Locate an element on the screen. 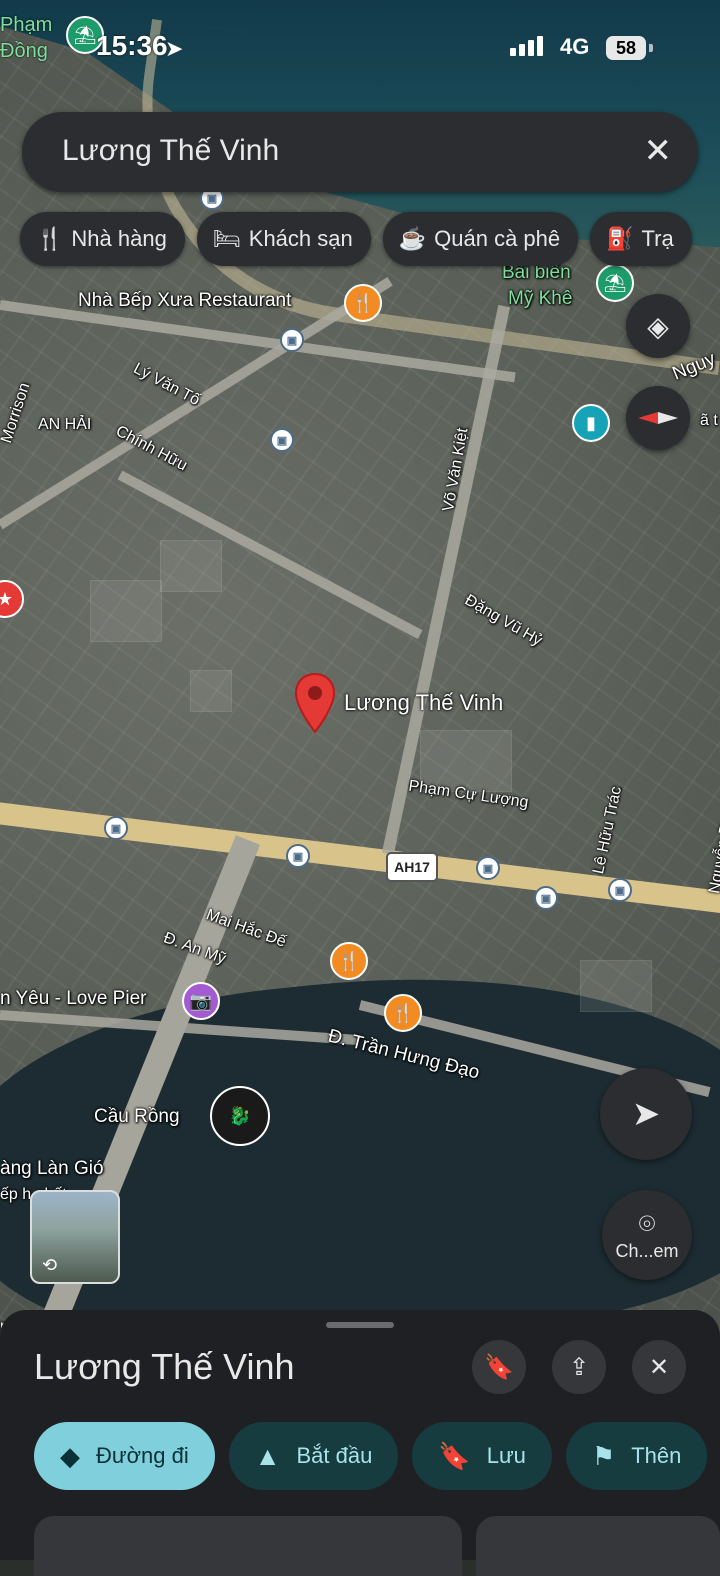  chip-hotels: 🛏 Khách sạn is located at coordinates (283, 239).